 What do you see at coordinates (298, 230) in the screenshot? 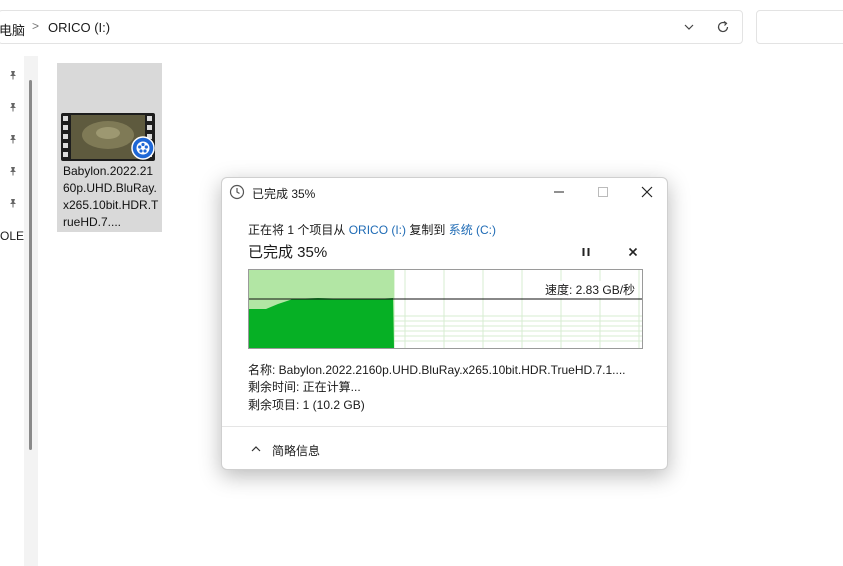
I see `summary-prefix: 正在将 1 个项目从` at bounding box center [298, 230].